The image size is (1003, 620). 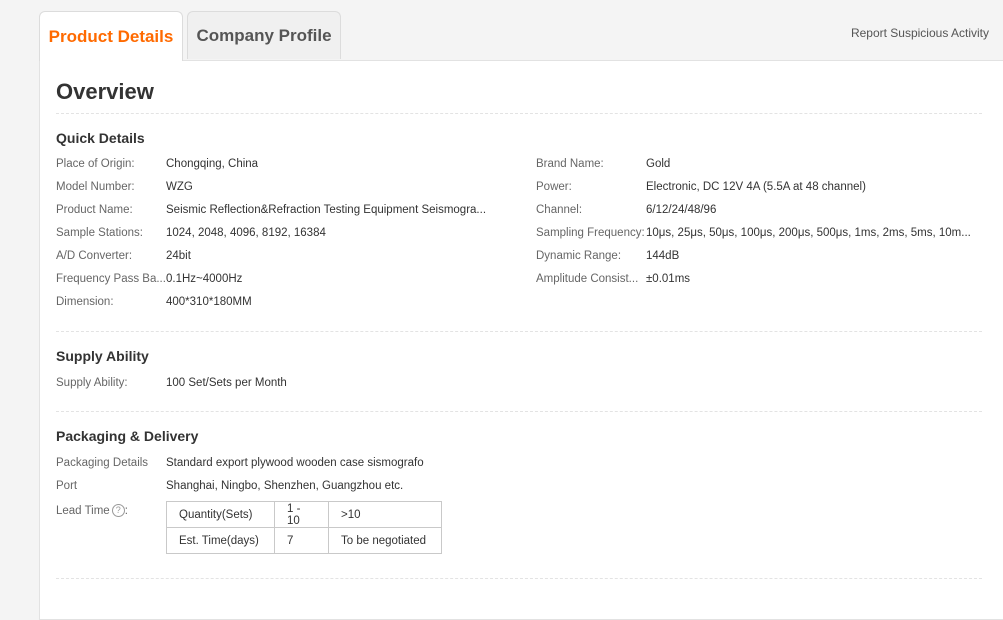 I want to click on lead-time-colon: :, so click(x=126, y=511).